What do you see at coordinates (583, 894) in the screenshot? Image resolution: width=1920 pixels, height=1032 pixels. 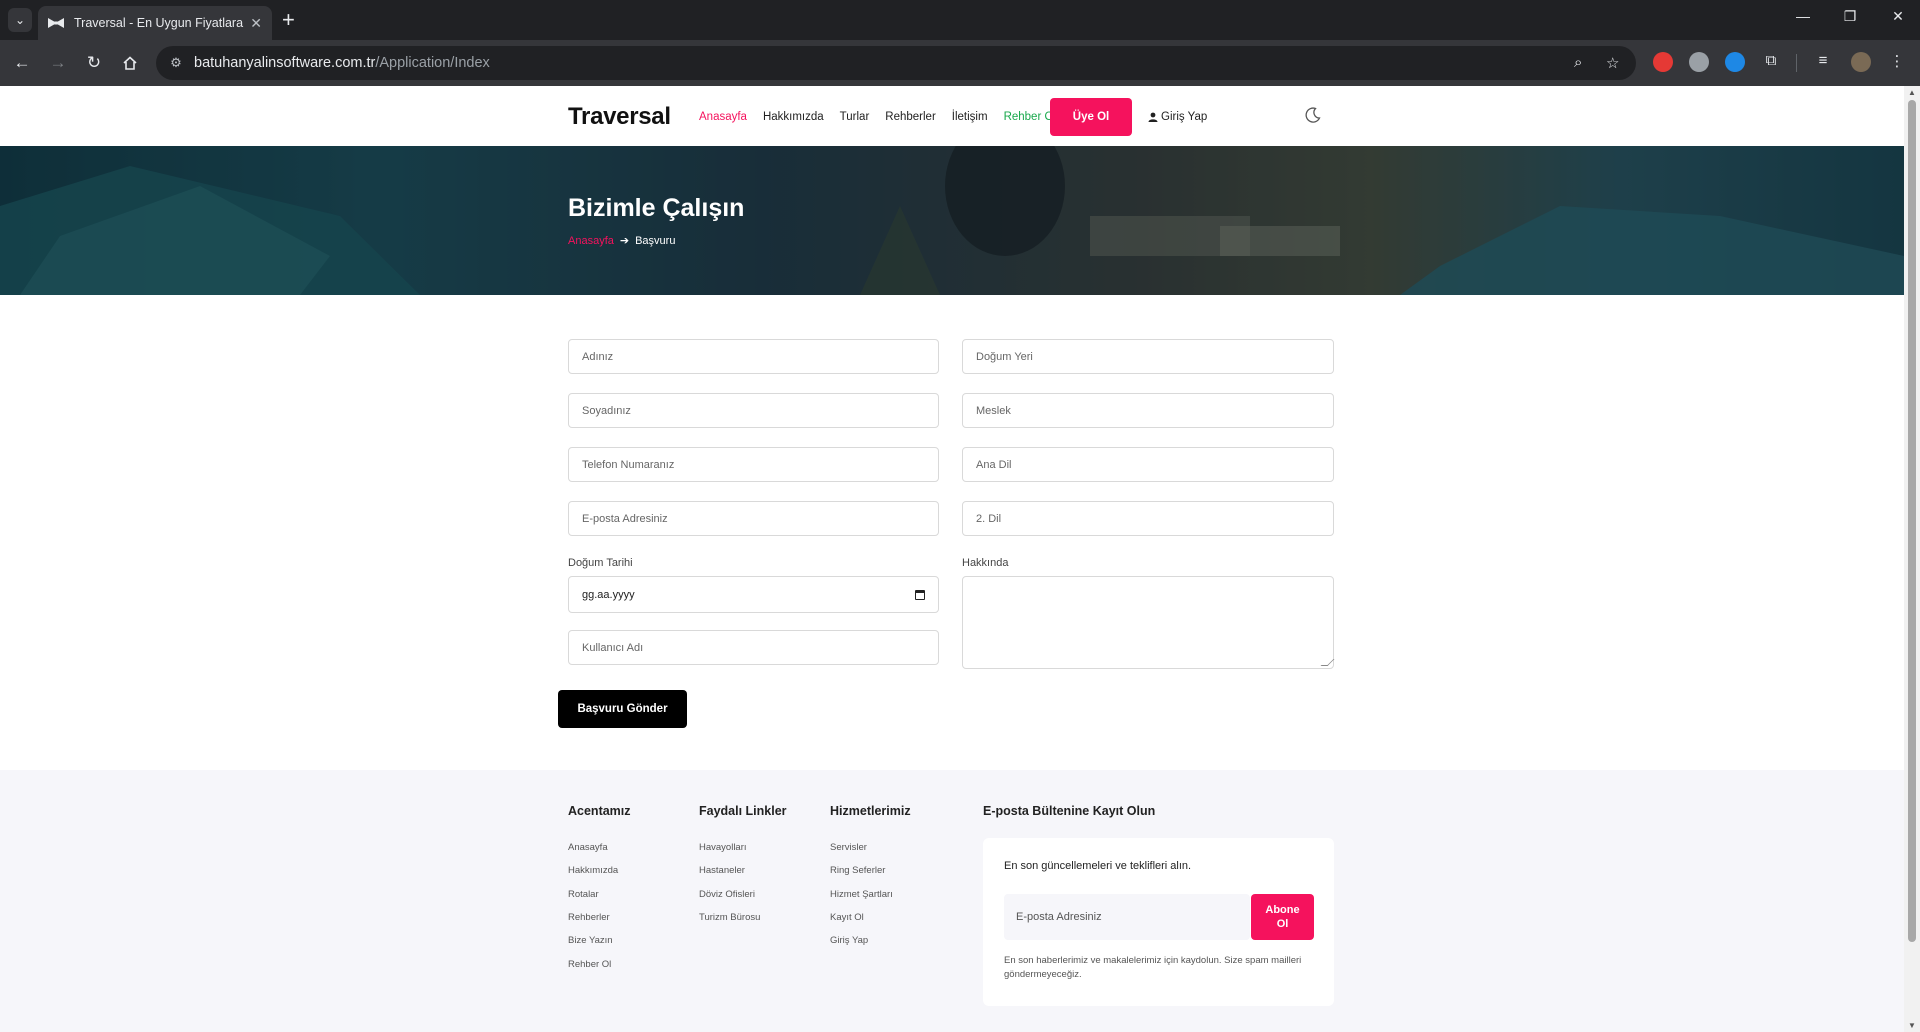 I see `footer-link: Rotalar` at bounding box center [583, 894].